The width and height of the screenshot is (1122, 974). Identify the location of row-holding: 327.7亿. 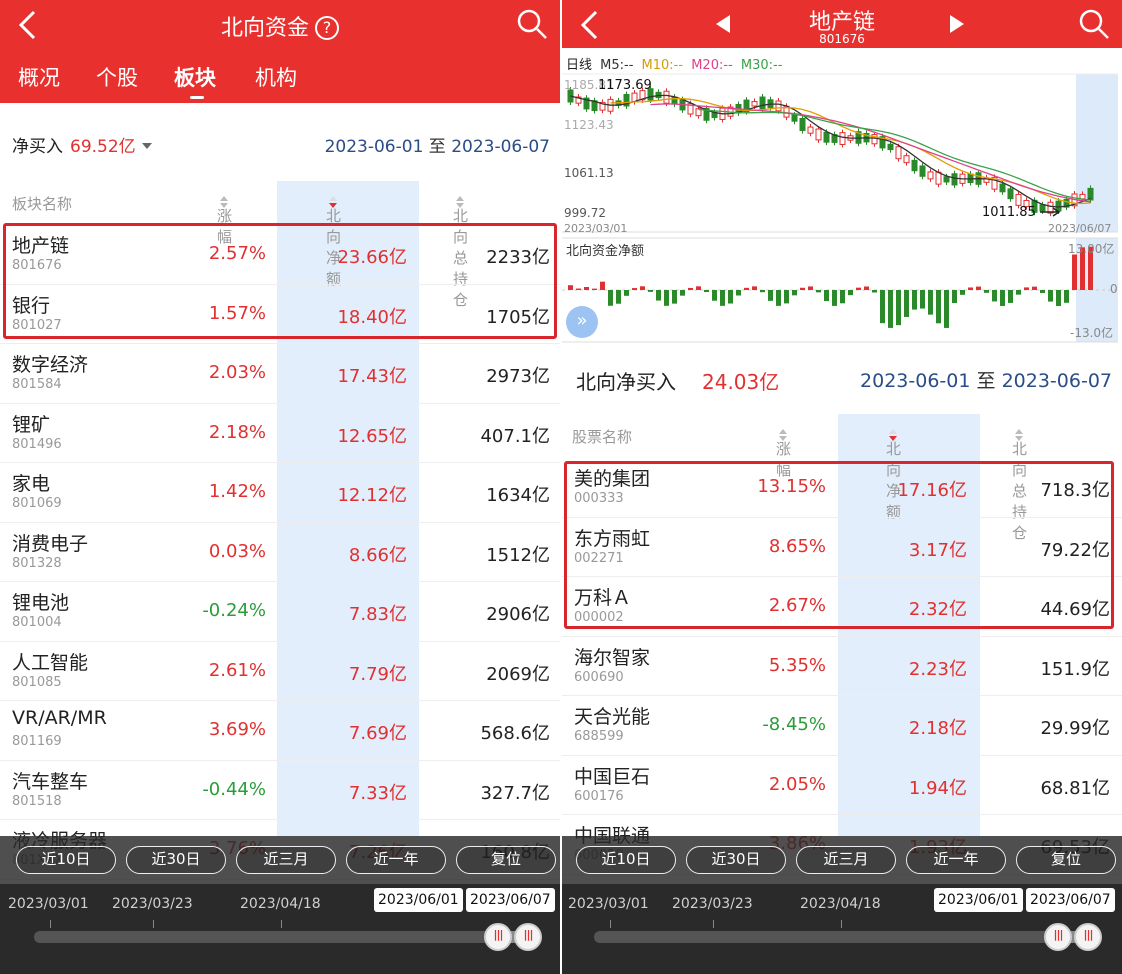
(515, 793).